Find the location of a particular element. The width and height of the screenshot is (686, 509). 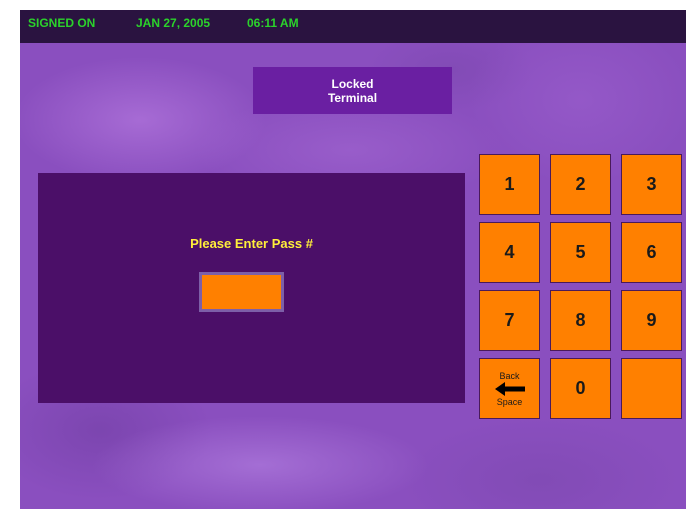

title-line-1: Locked is located at coordinates (352, 83).